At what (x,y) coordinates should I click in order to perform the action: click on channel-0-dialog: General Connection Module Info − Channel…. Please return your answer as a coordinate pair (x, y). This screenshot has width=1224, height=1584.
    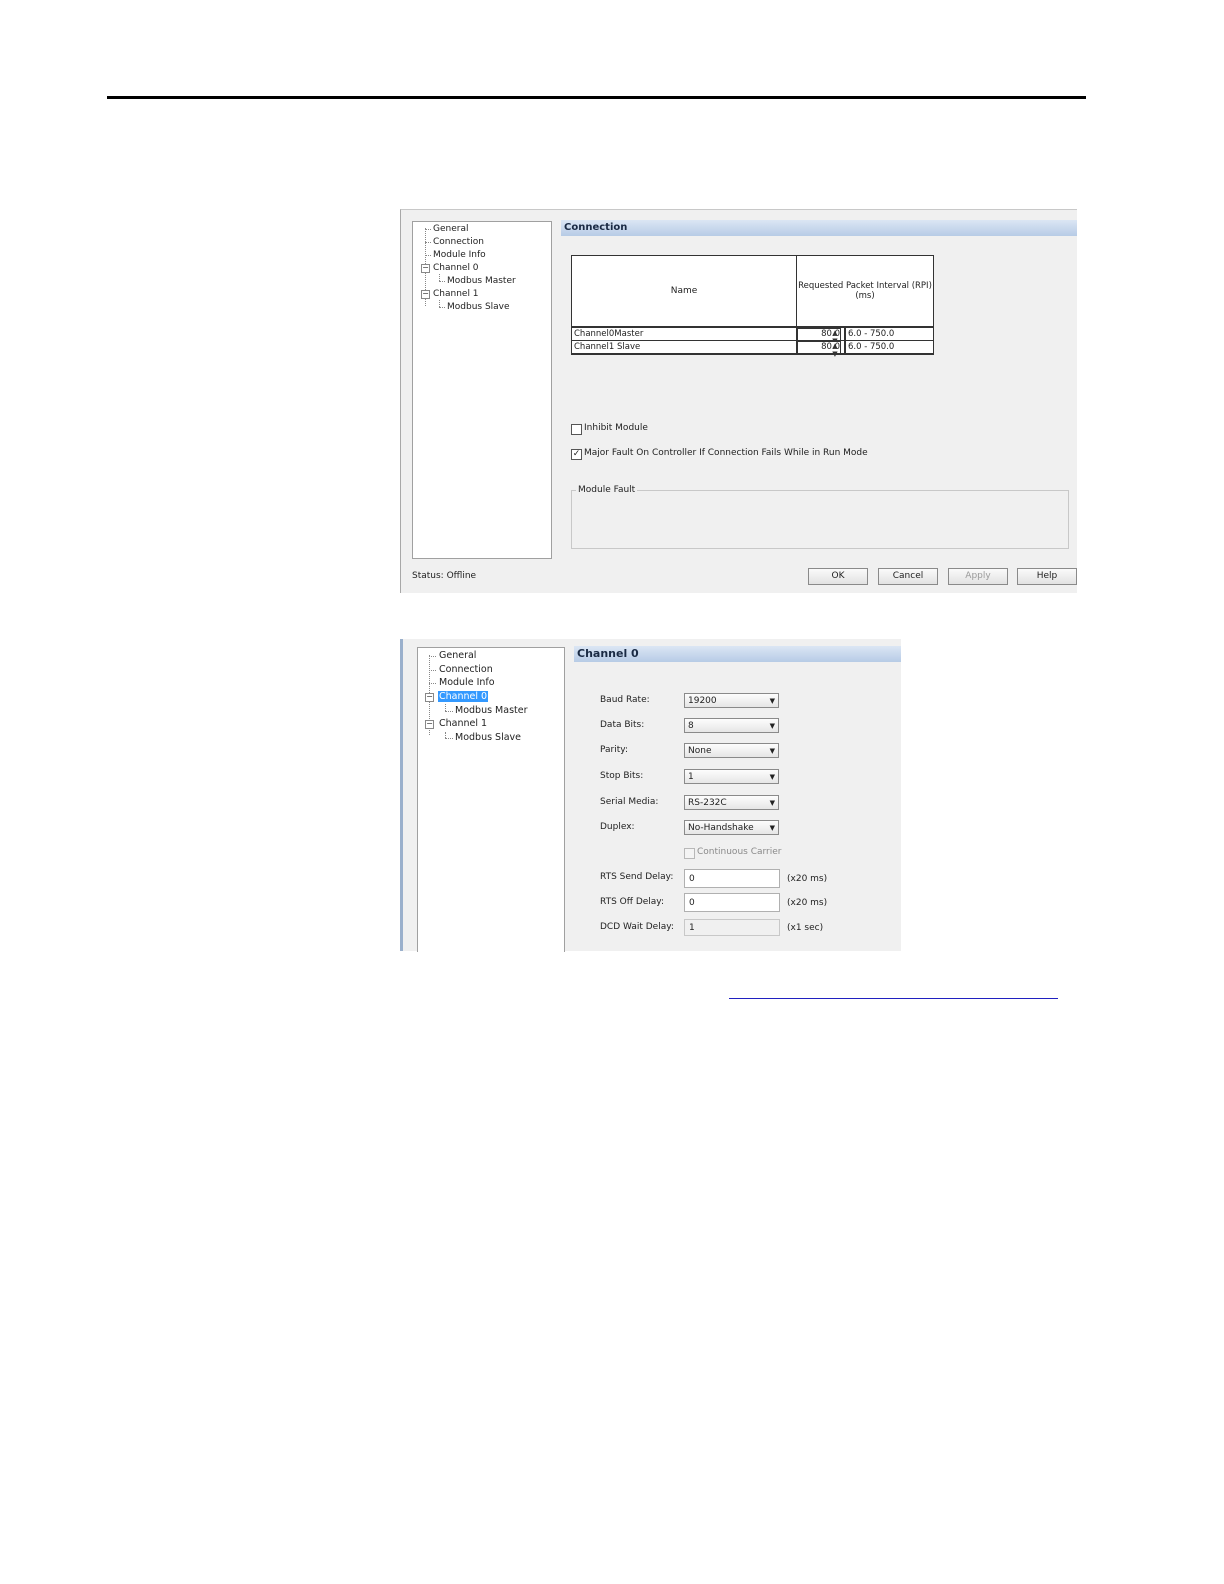
    Looking at the image, I should click on (650, 795).